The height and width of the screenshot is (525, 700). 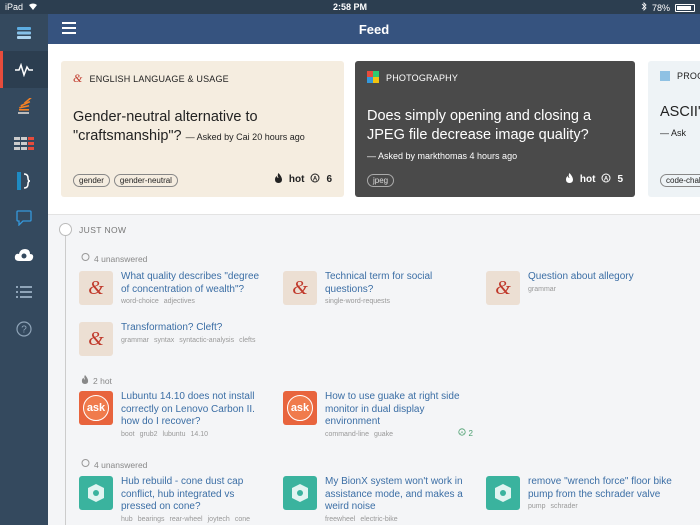 I want to click on tag: boot, so click(x=128, y=434).